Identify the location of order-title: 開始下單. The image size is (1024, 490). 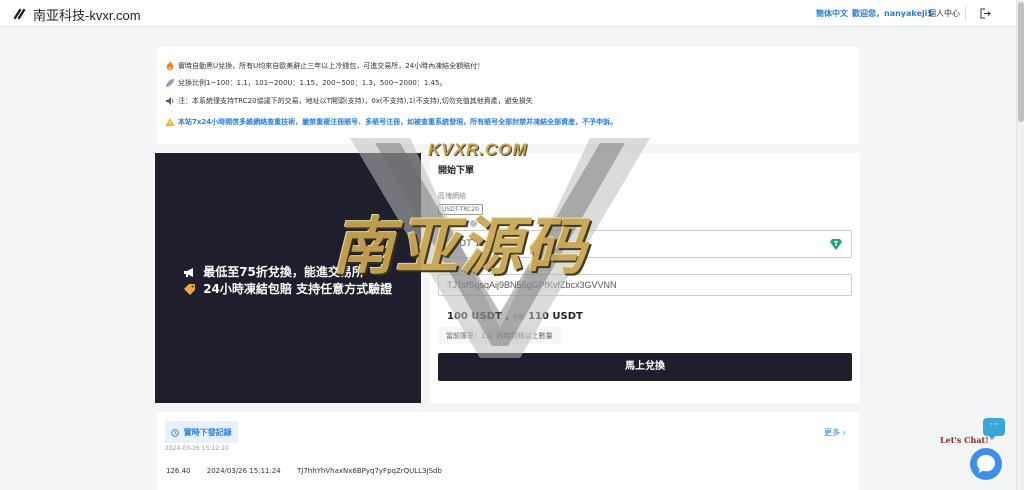
(456, 171).